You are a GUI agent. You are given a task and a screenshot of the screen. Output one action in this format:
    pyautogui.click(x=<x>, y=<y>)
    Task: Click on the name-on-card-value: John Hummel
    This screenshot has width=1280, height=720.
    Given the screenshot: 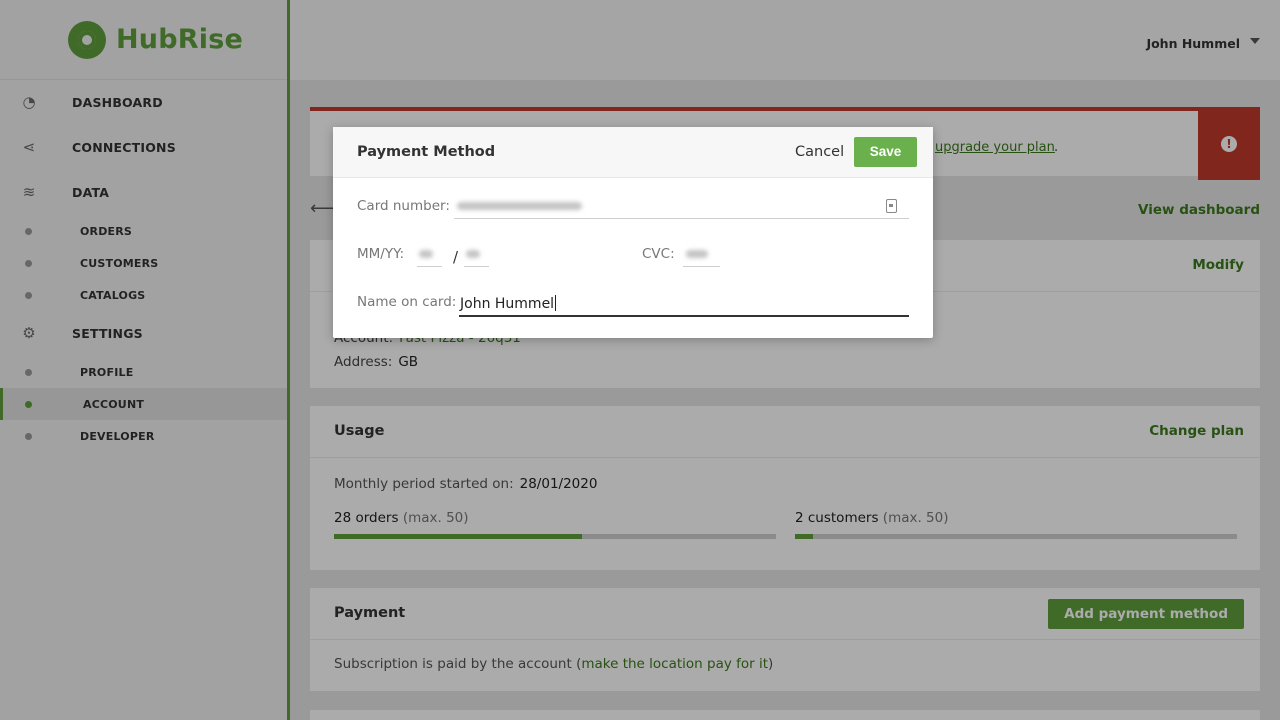 What is the action you would take?
    pyautogui.click(x=507, y=304)
    